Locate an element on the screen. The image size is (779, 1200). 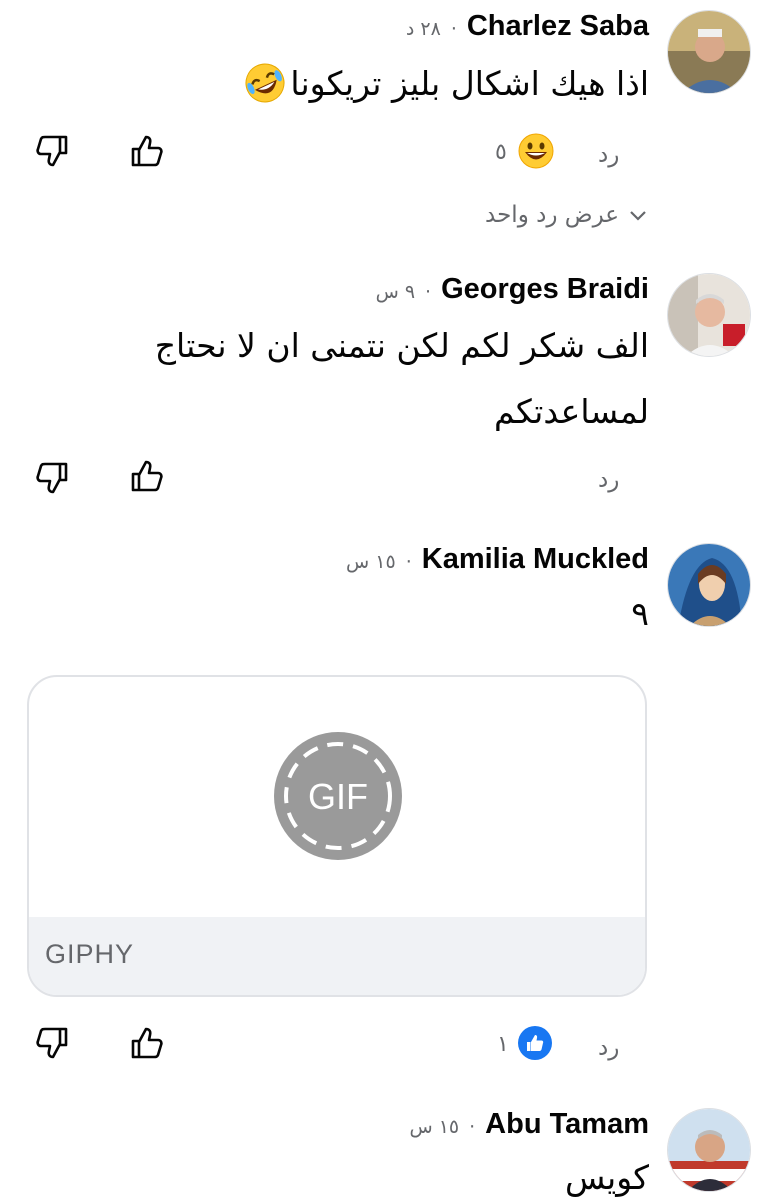
author-name: Abu Tamam is located at coordinates (567, 1124).